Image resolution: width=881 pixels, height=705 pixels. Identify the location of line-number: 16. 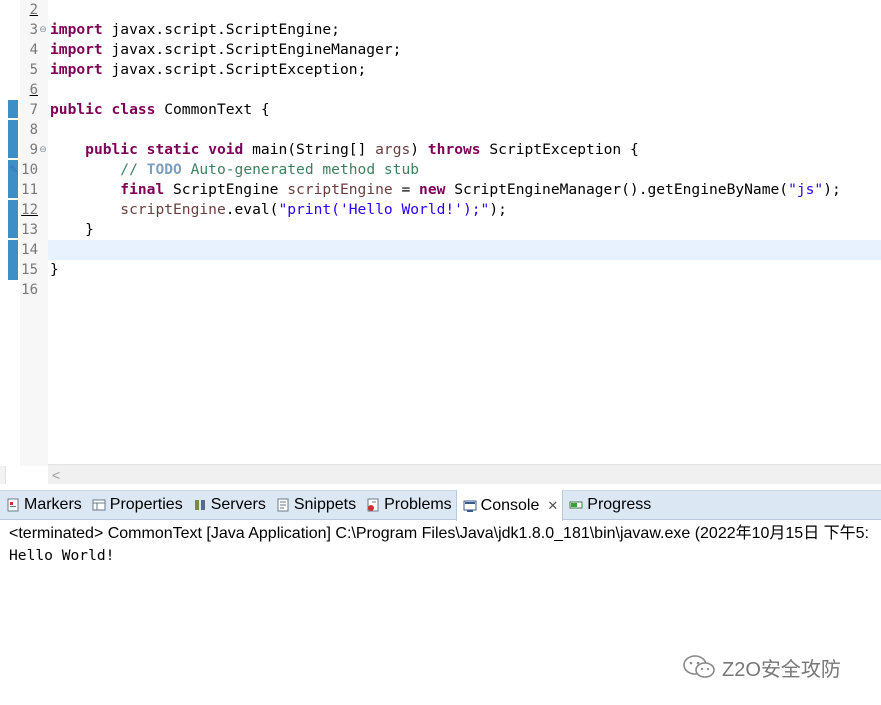
(29, 290).